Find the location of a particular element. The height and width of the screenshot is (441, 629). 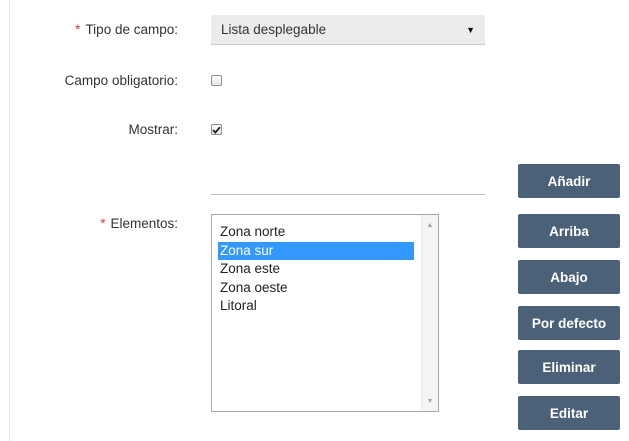

new-element-input is located at coordinates (348, 180).